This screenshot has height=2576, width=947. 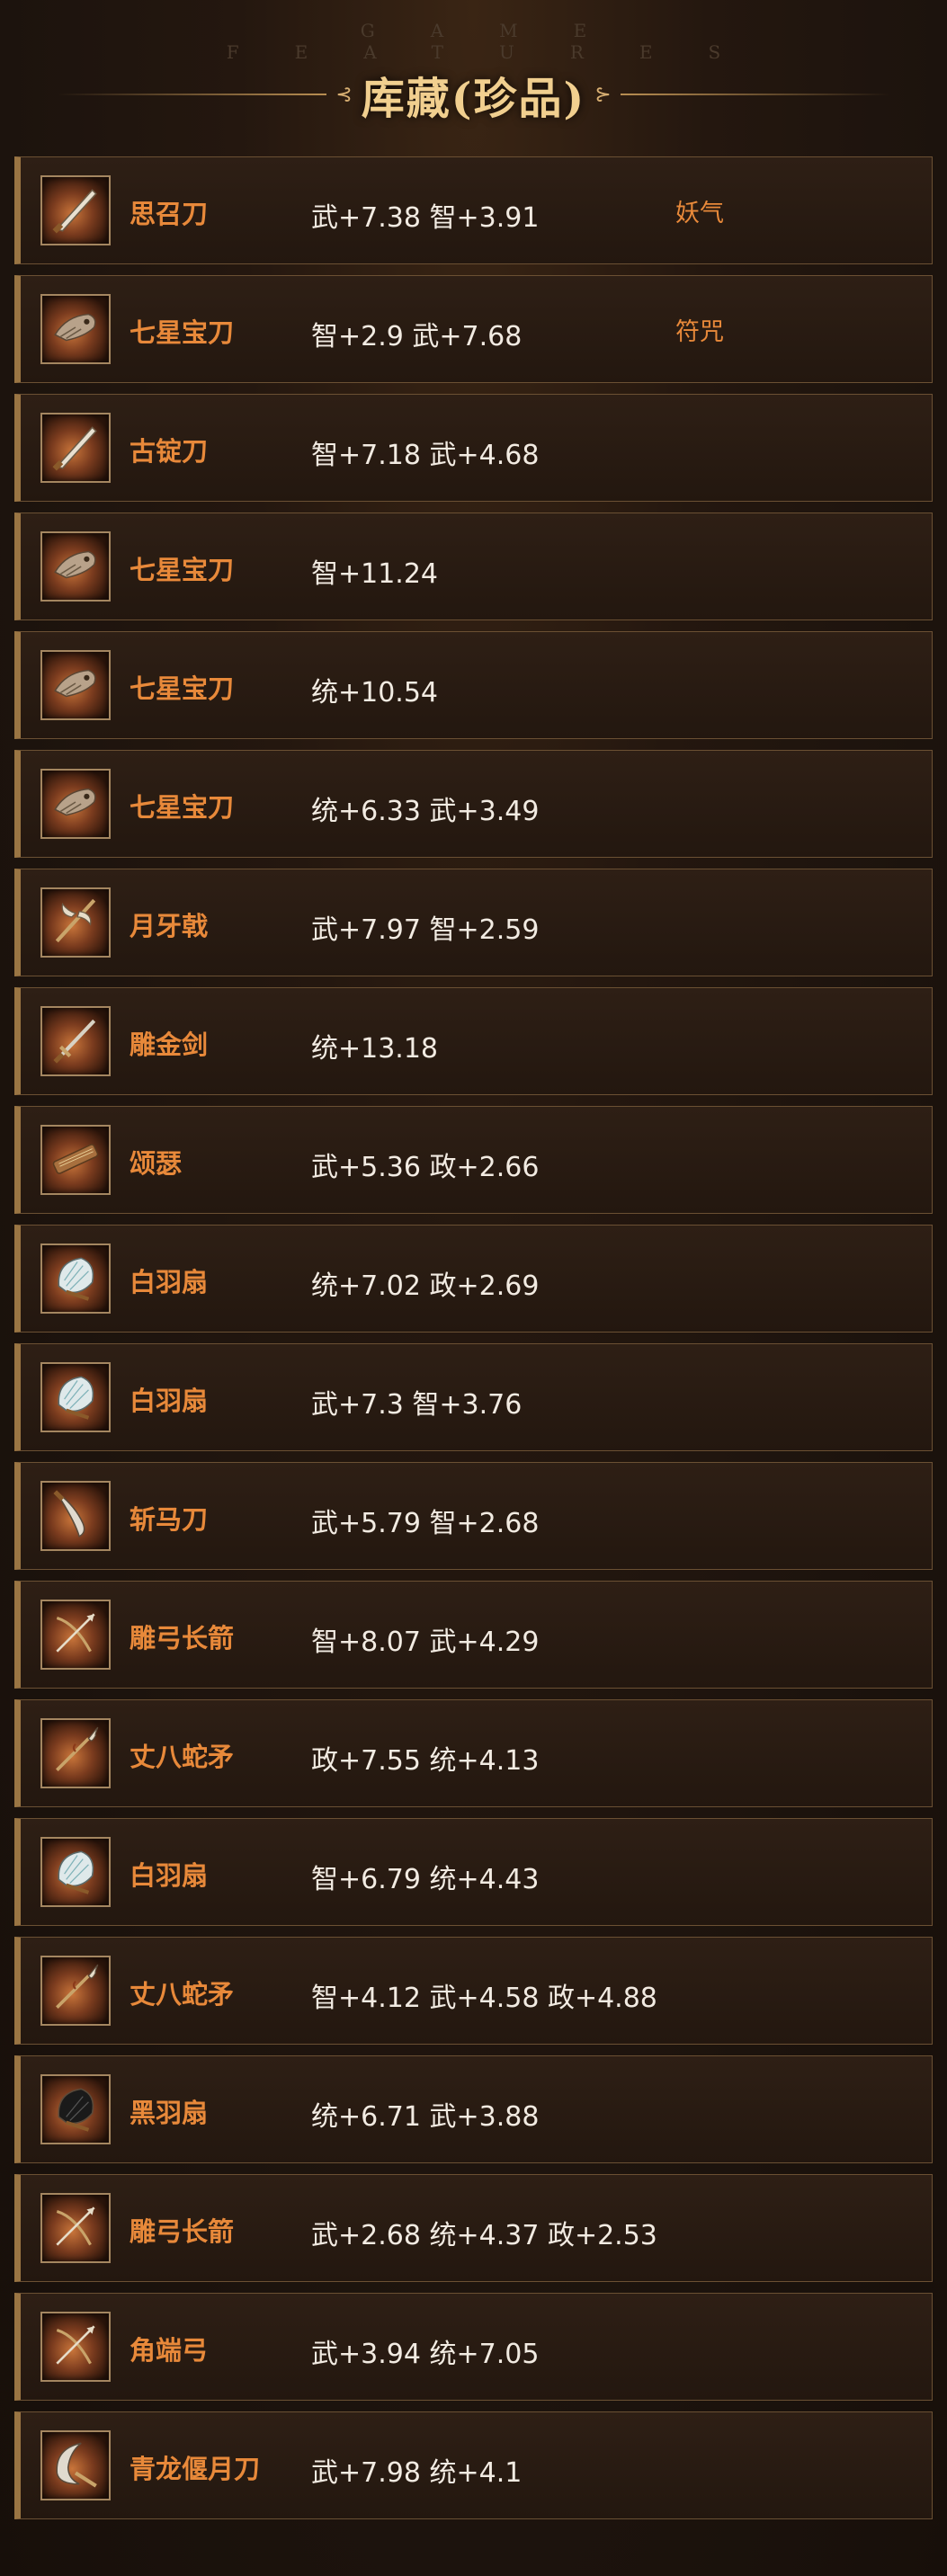 I want to click on black-fan-icon, so click(x=75, y=2109).